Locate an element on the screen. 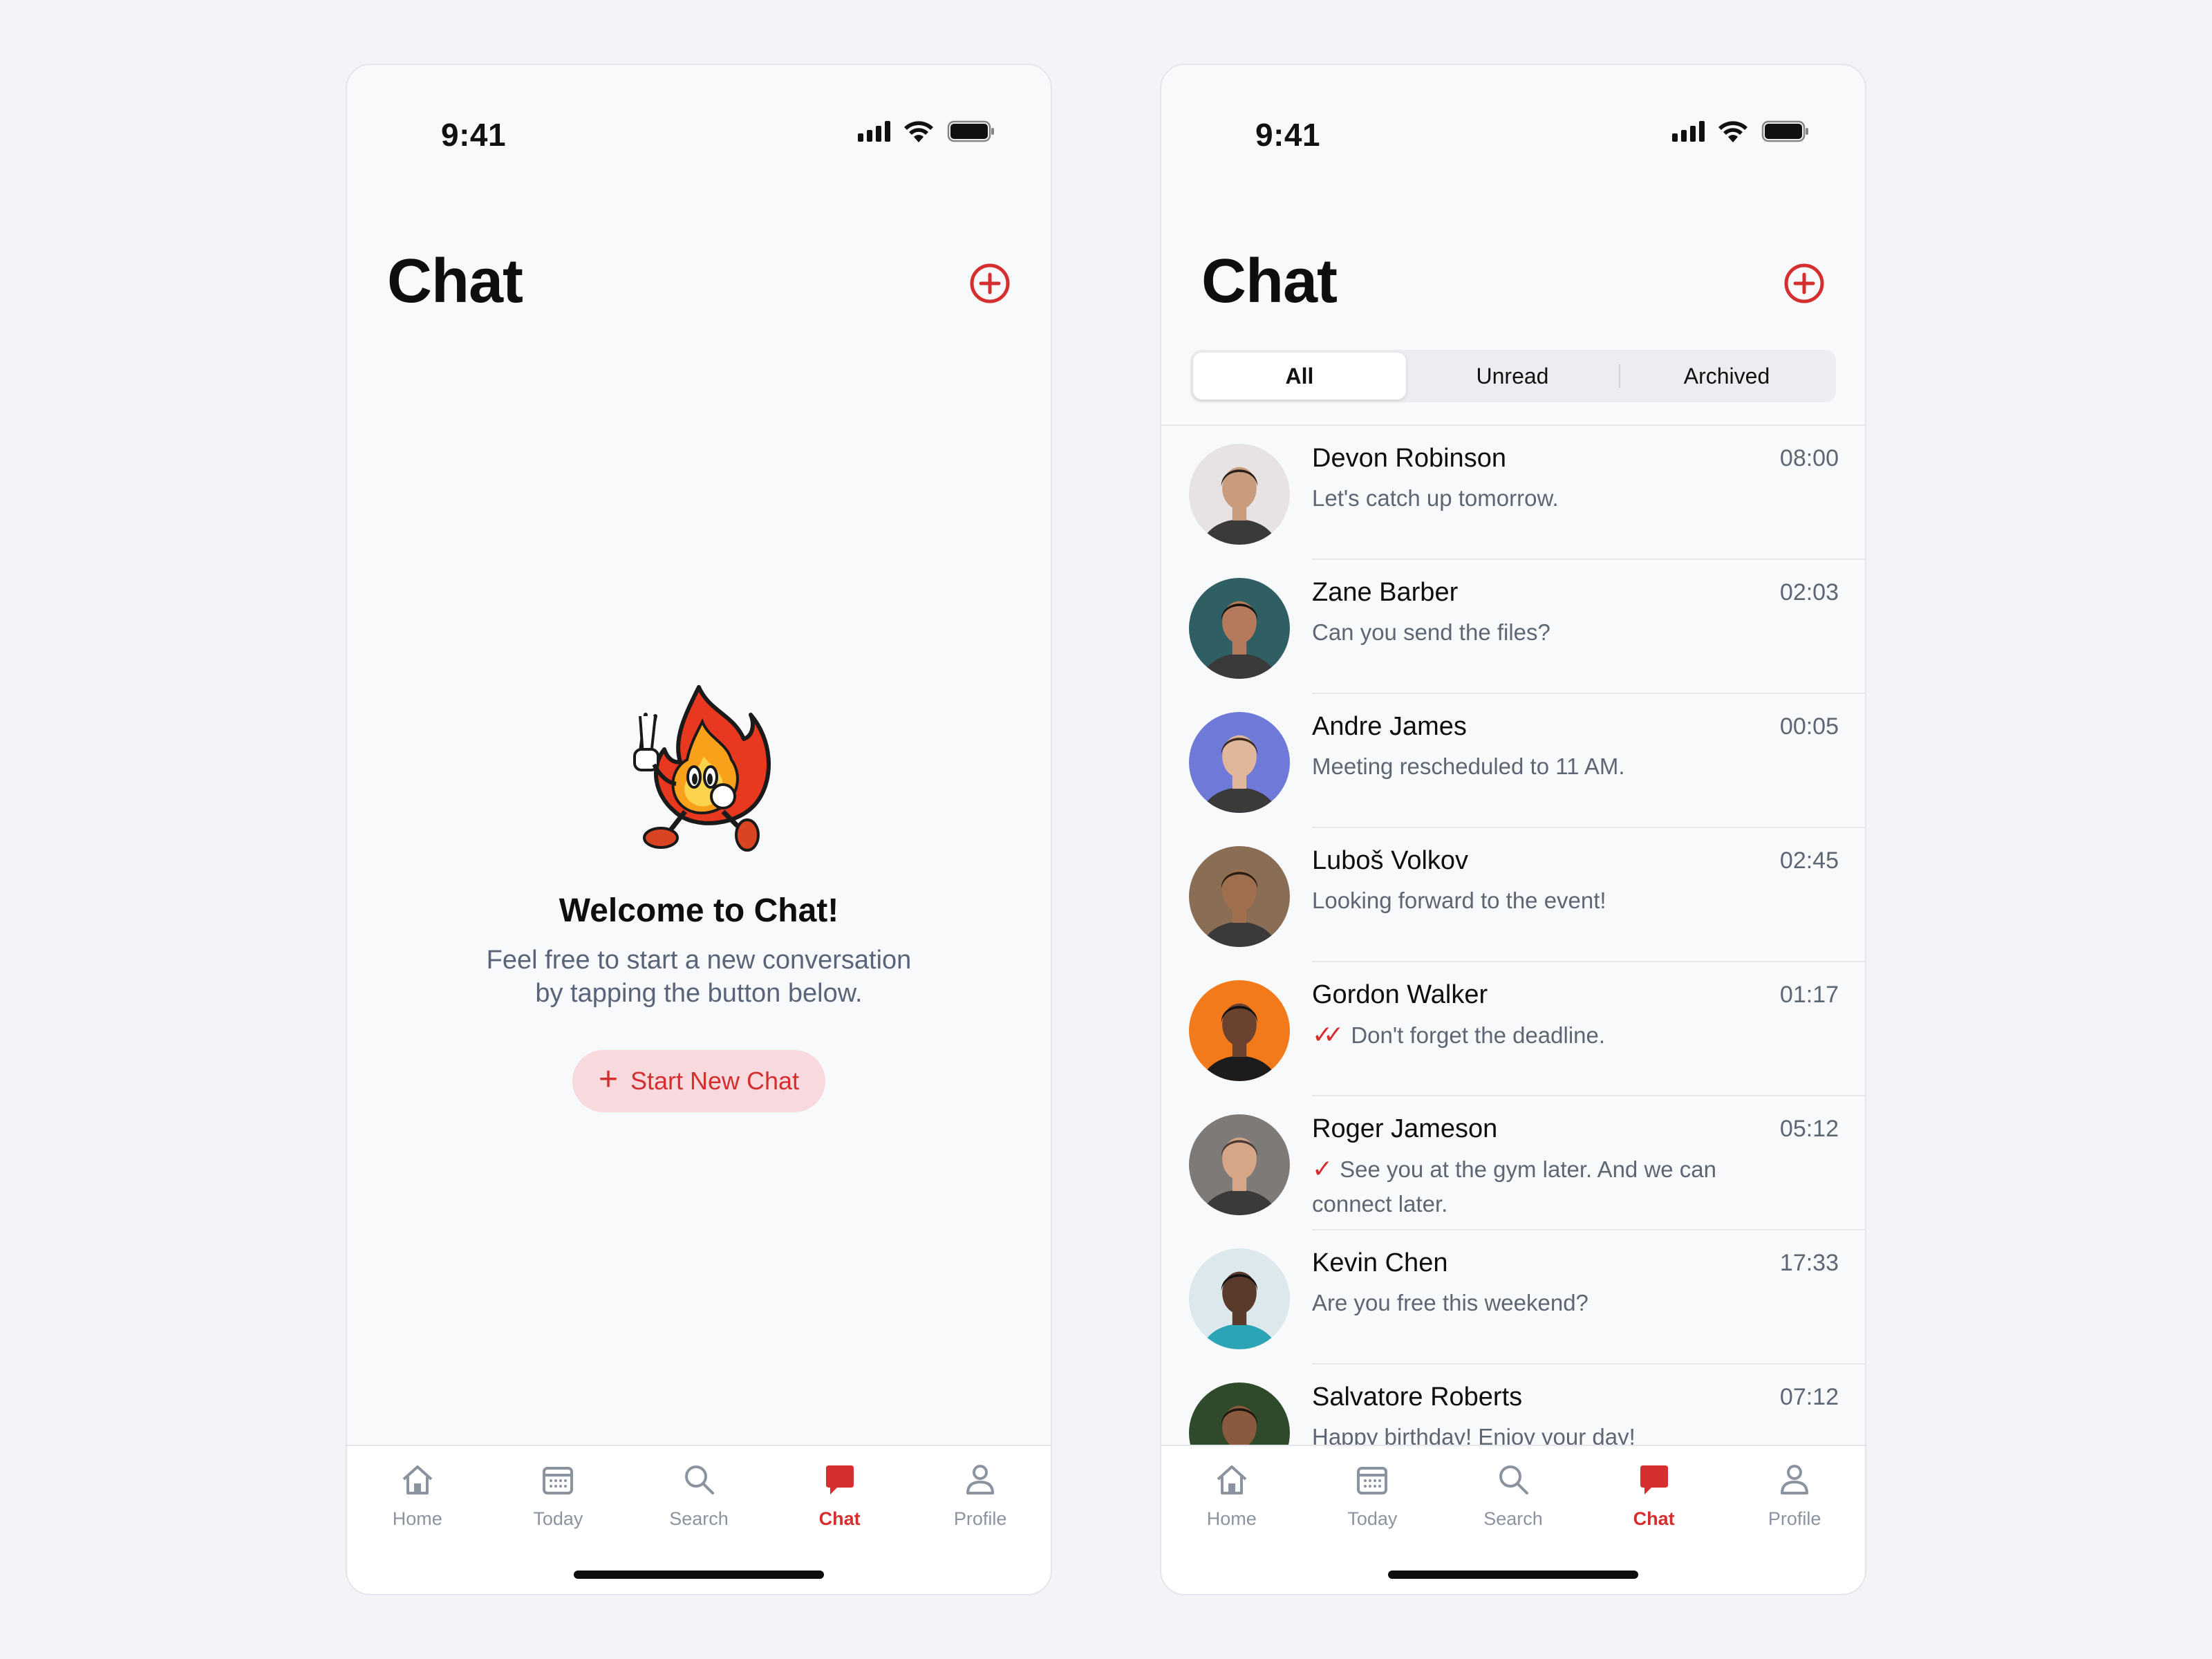 The width and height of the screenshot is (2212, 1659). chat-list-item: Zane Barber 02:03 Can you send the files? is located at coordinates (1513, 627).